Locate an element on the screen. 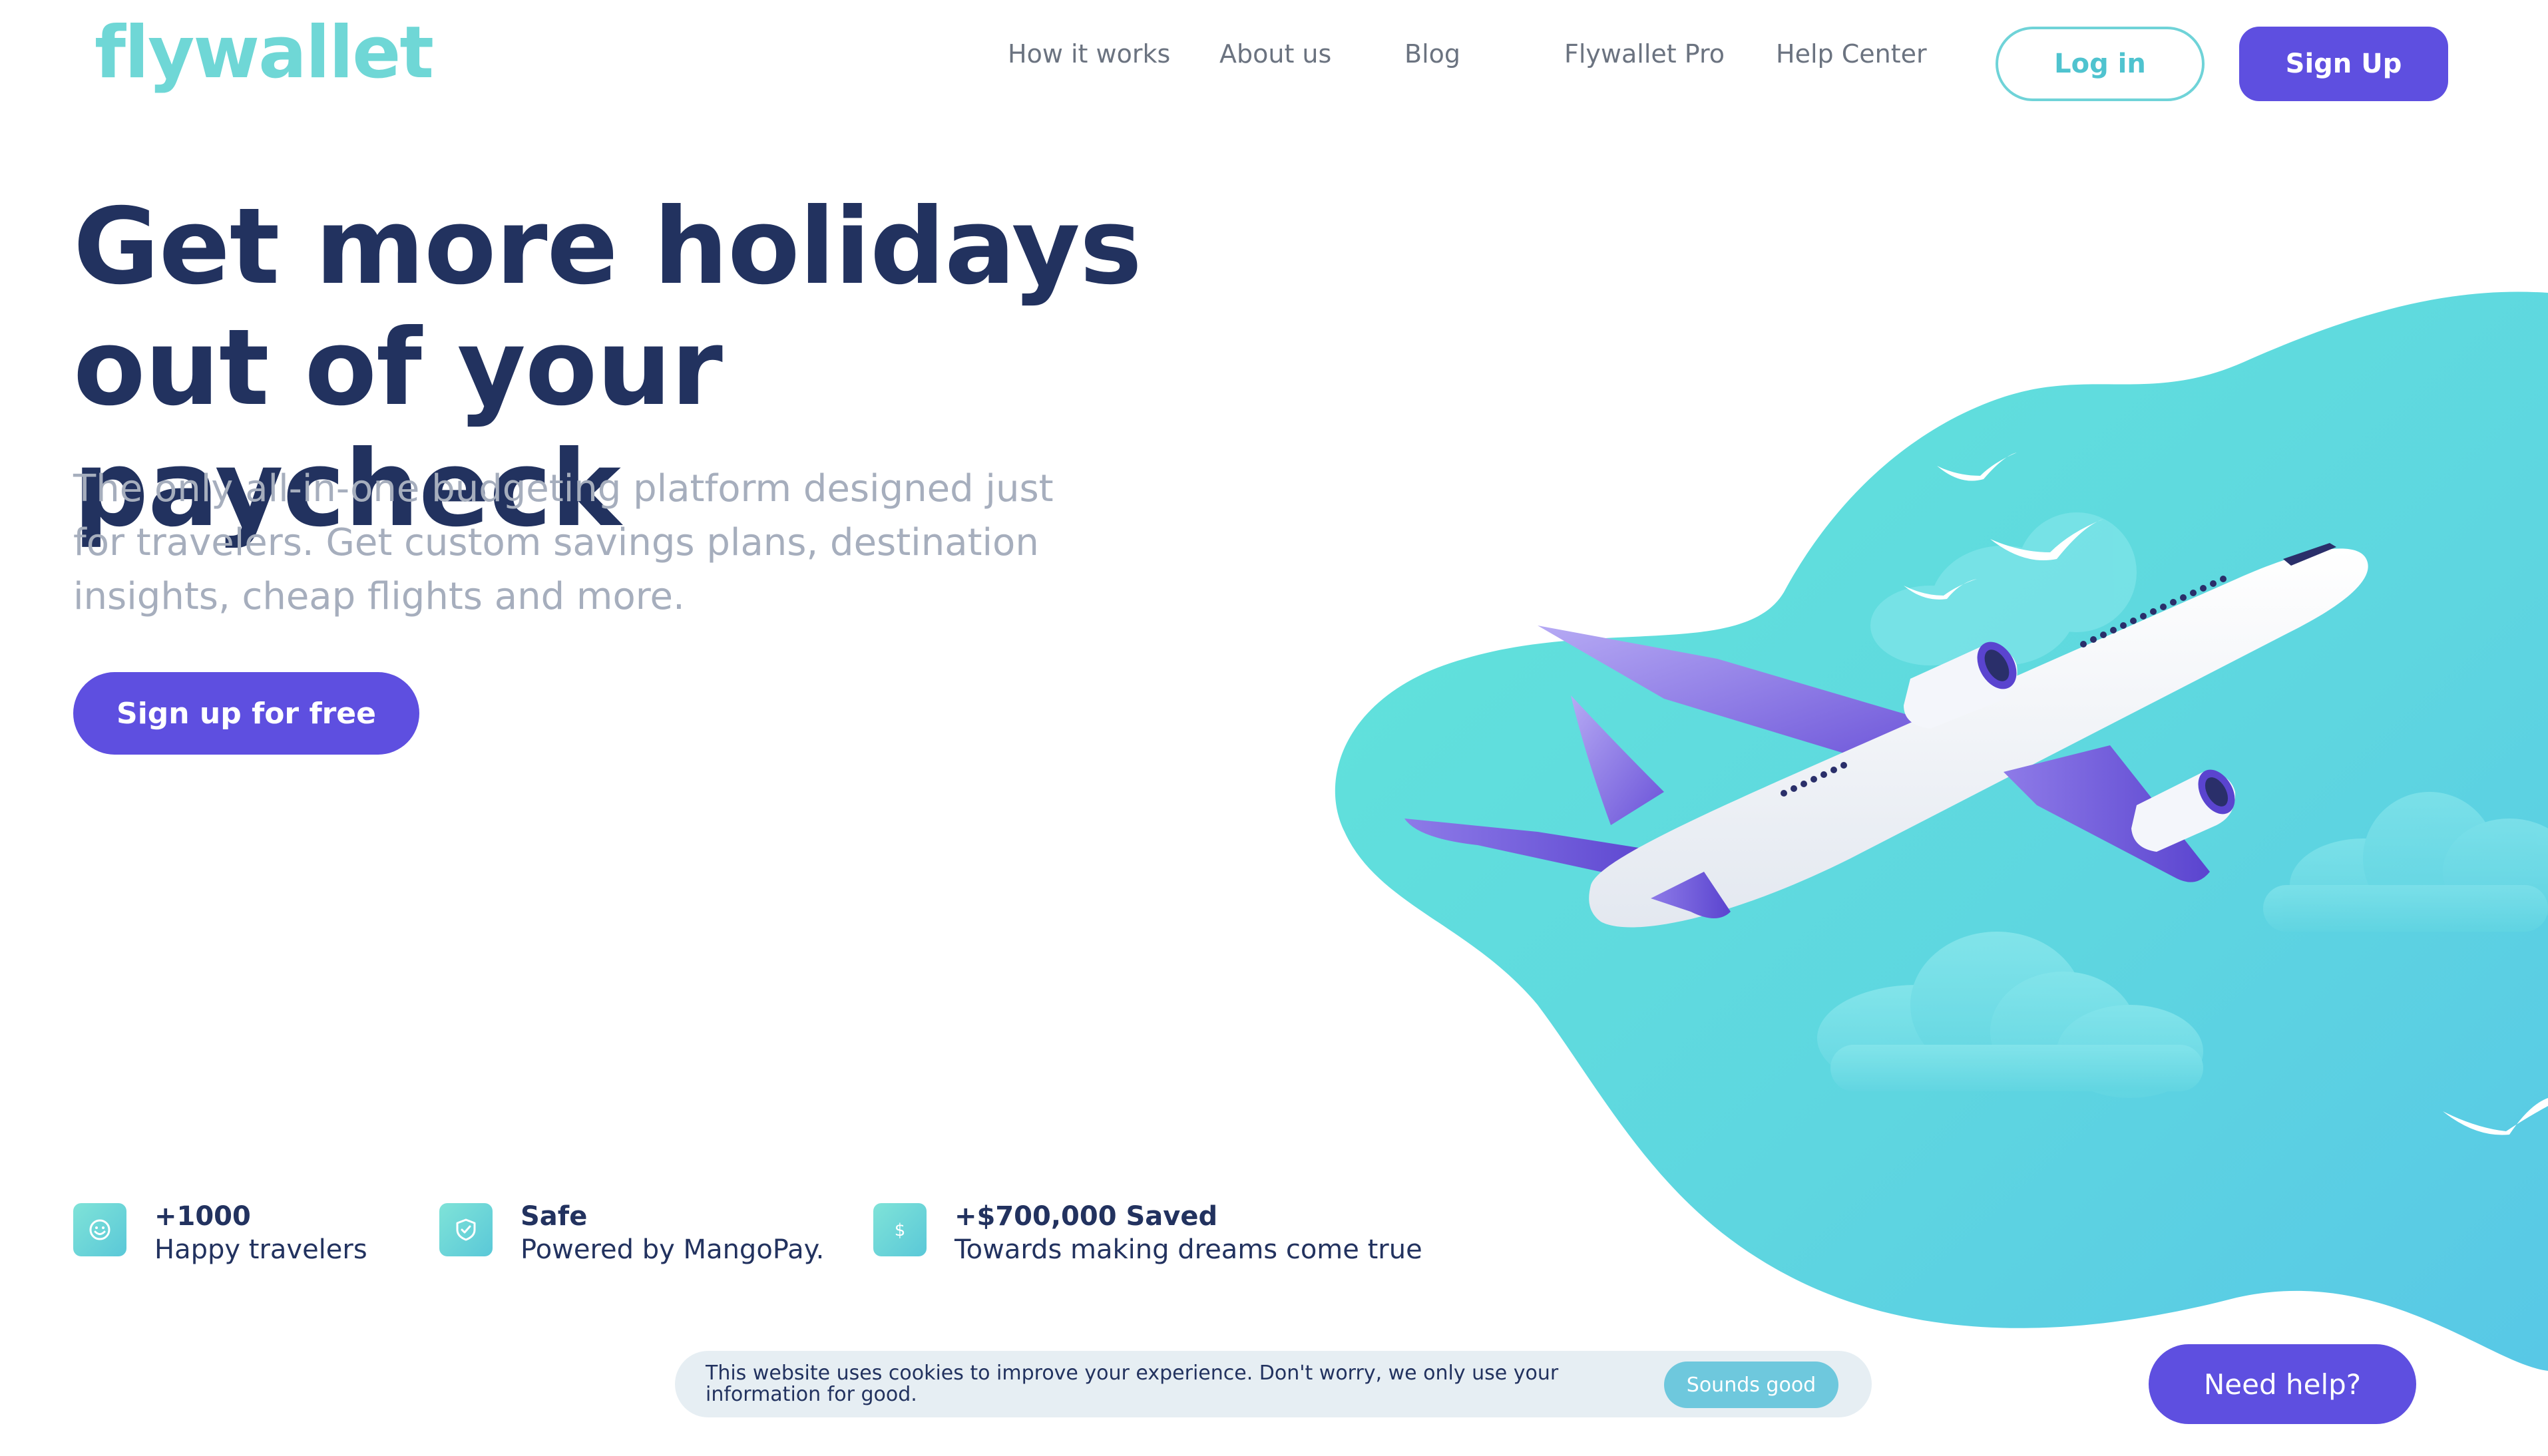  stat-saved-title: +$700,000 Saved is located at coordinates (1086, 1216).